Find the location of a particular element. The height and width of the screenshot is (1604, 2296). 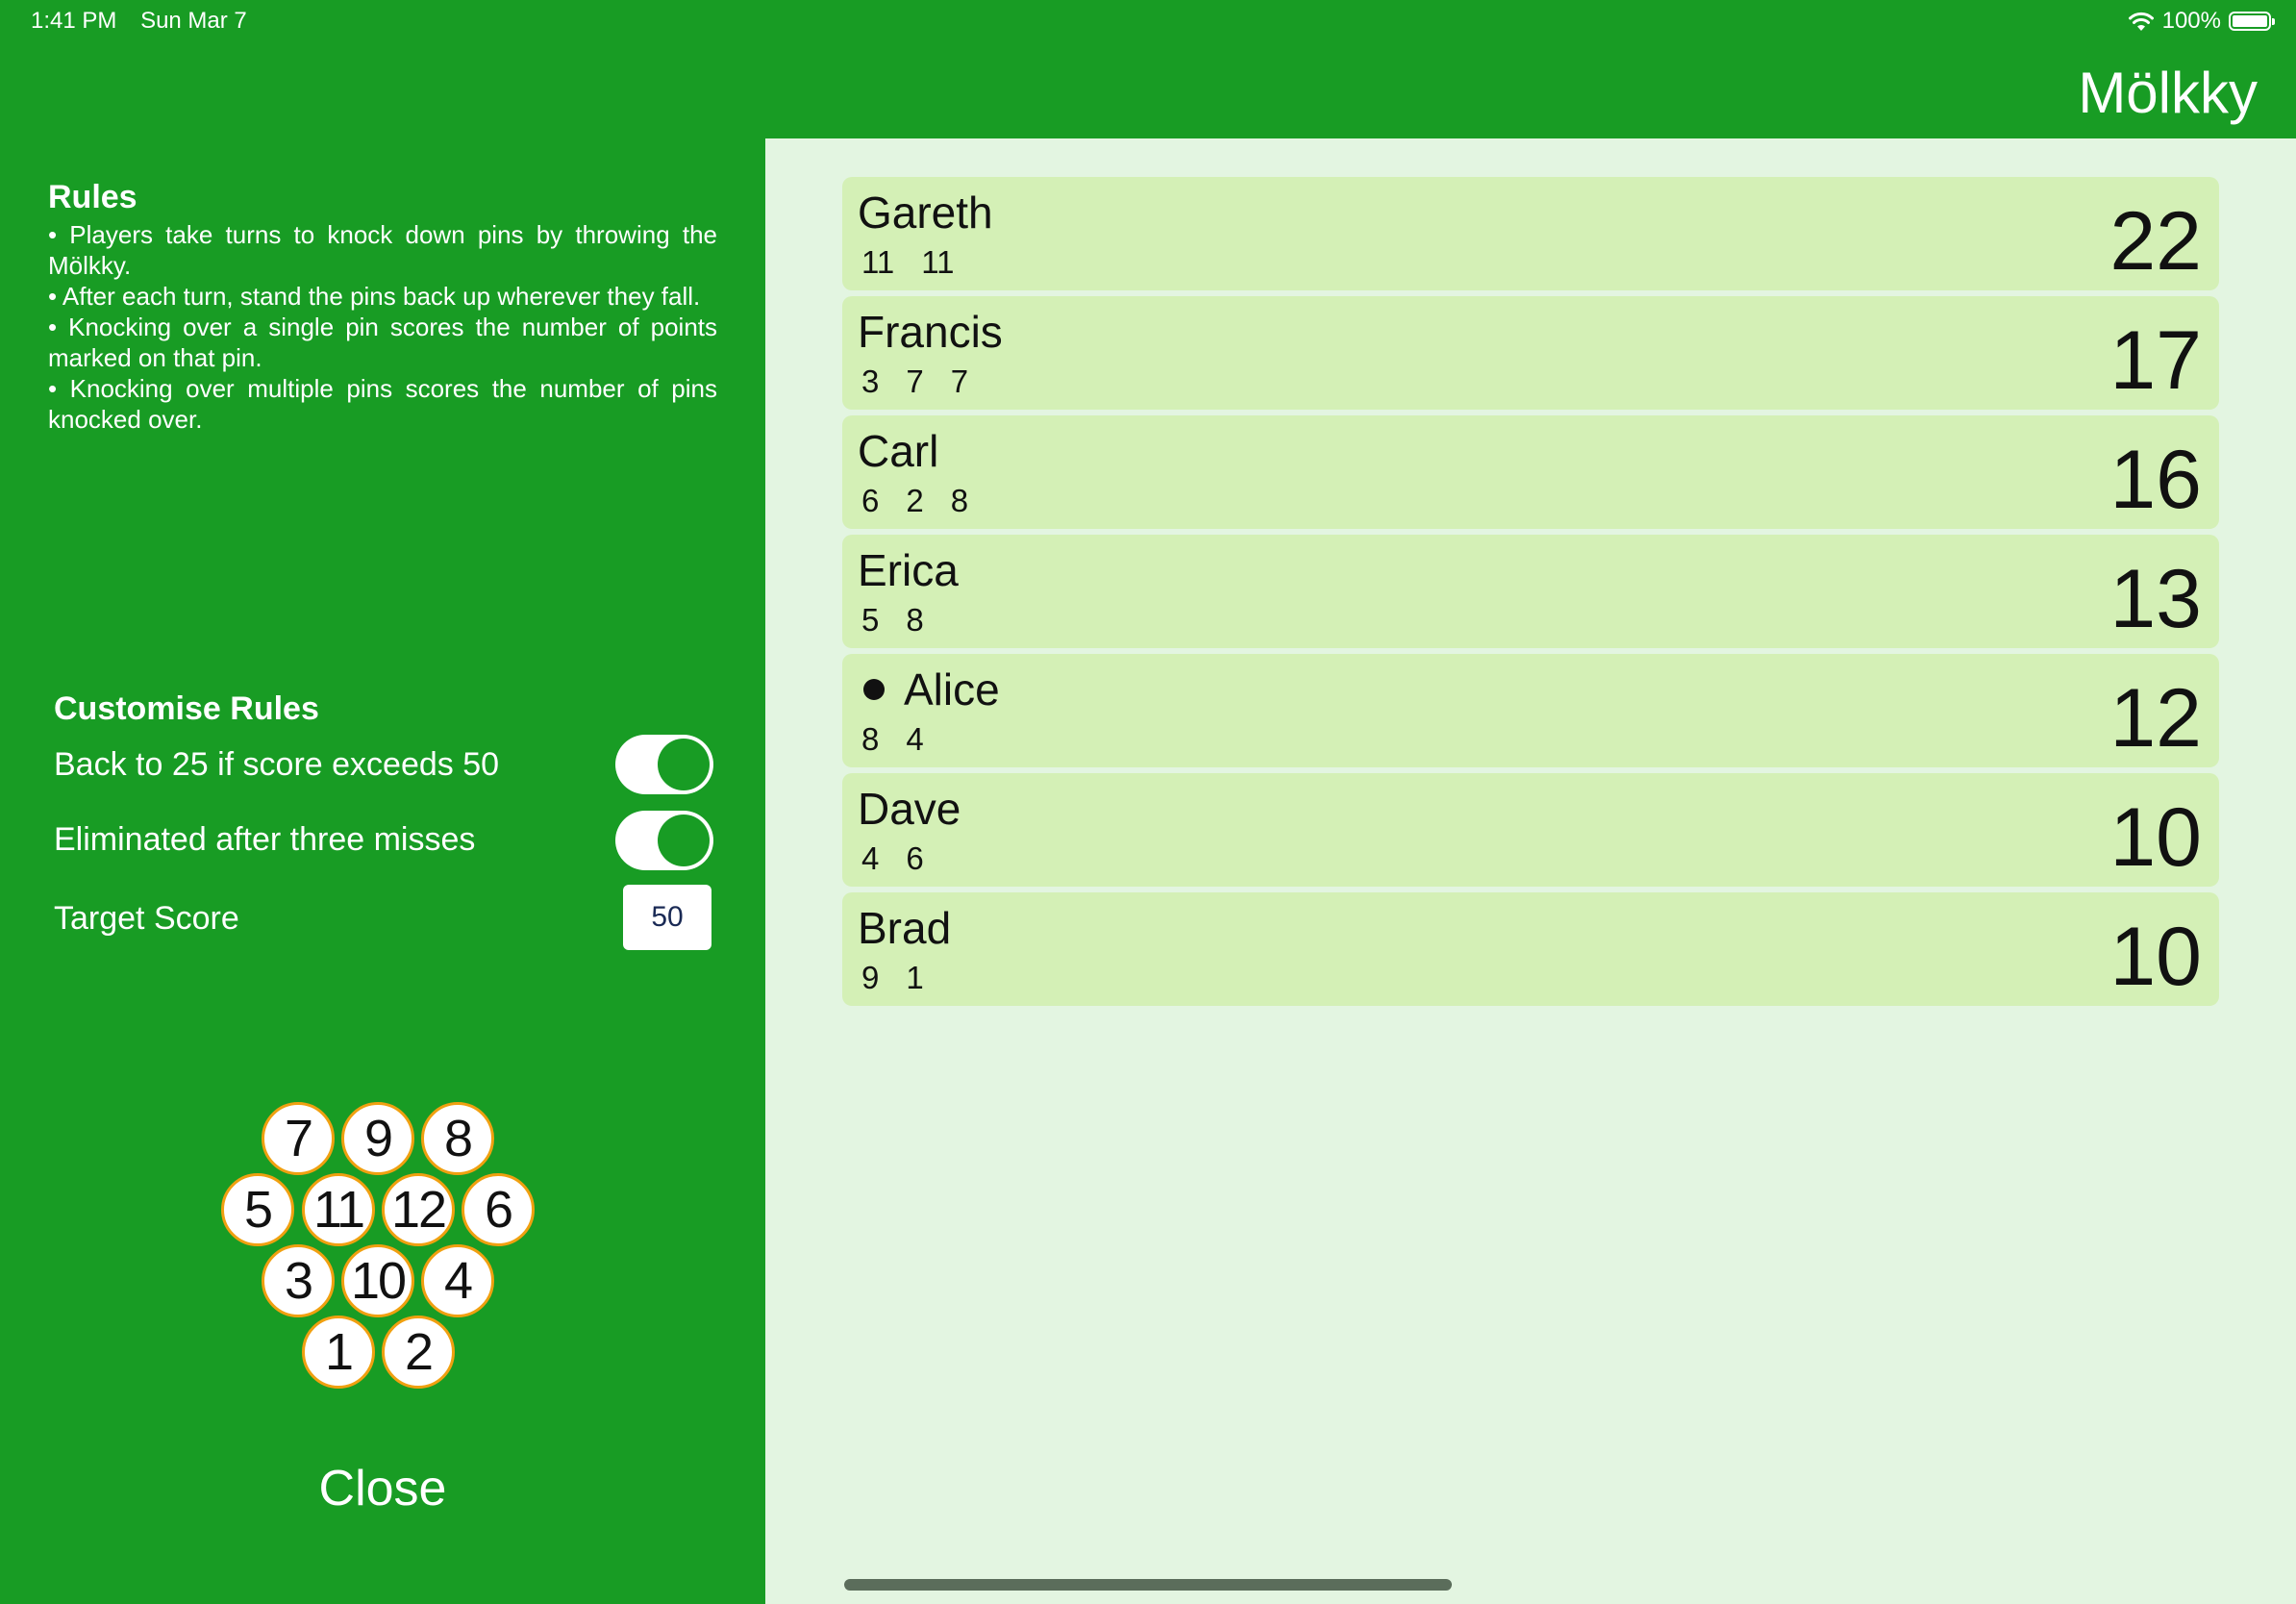

app-title: Mölkky is located at coordinates (2168, 93).